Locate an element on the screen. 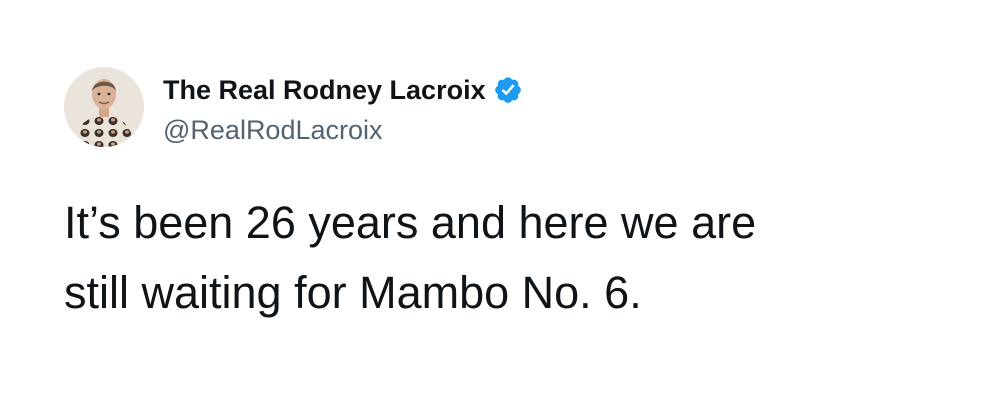 The height and width of the screenshot is (402, 1000). name-row: The Real Rodney Lacroix is located at coordinates (343, 90).